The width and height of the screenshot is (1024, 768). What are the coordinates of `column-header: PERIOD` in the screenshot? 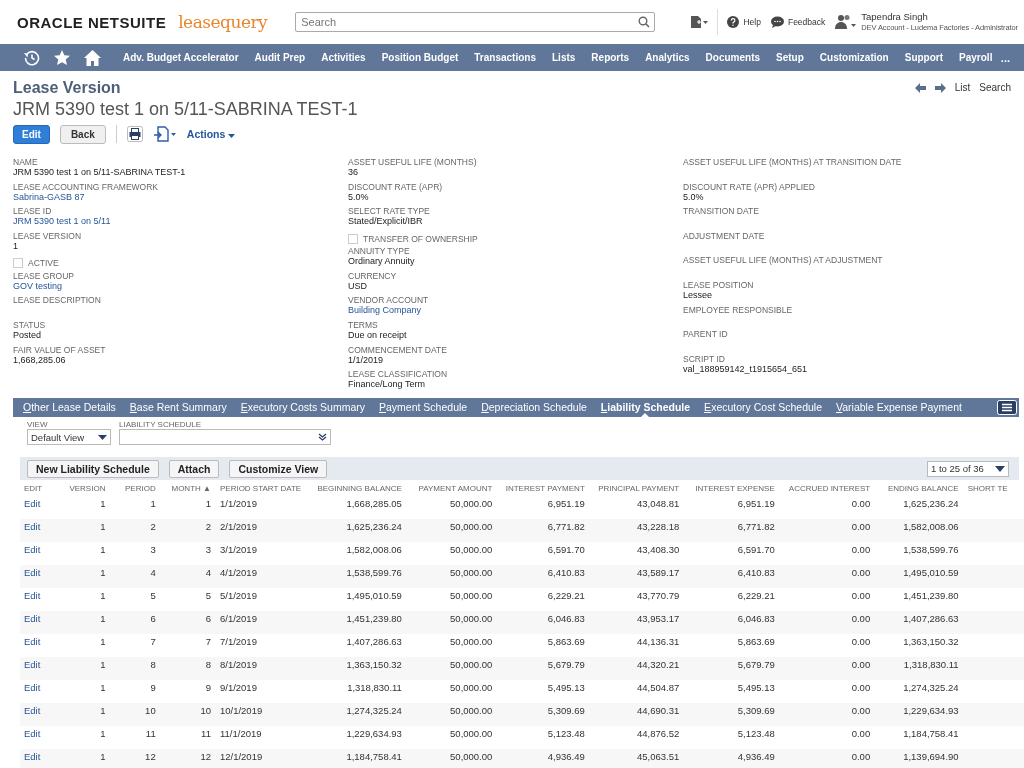 It's located at (135, 488).